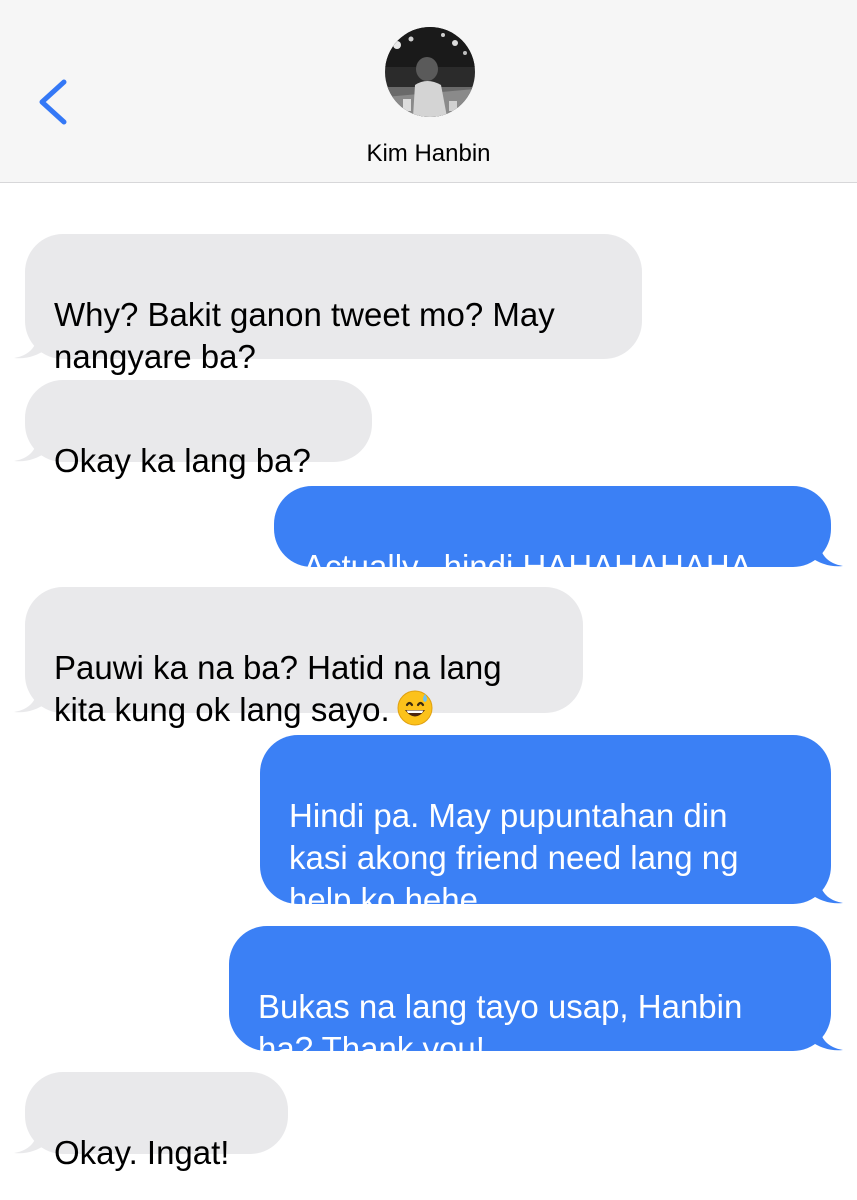  What do you see at coordinates (552, 535) in the screenshot?
I see `message-bubble-outgoing: Actually.. hindi HAHAHAHAHA` at bounding box center [552, 535].